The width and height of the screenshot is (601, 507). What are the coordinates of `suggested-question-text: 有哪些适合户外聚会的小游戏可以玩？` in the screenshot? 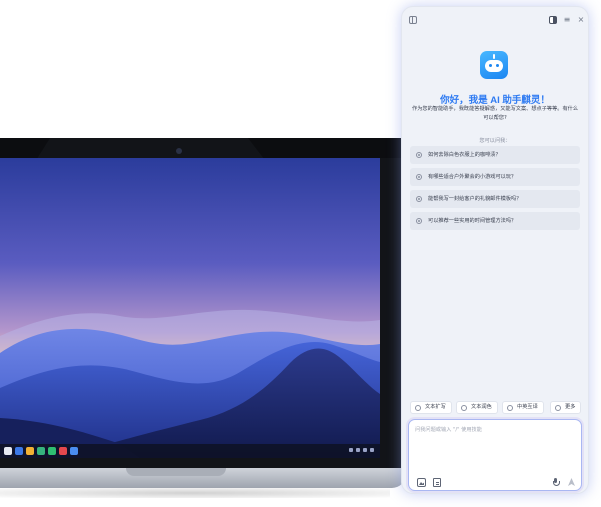 It's located at (472, 177).